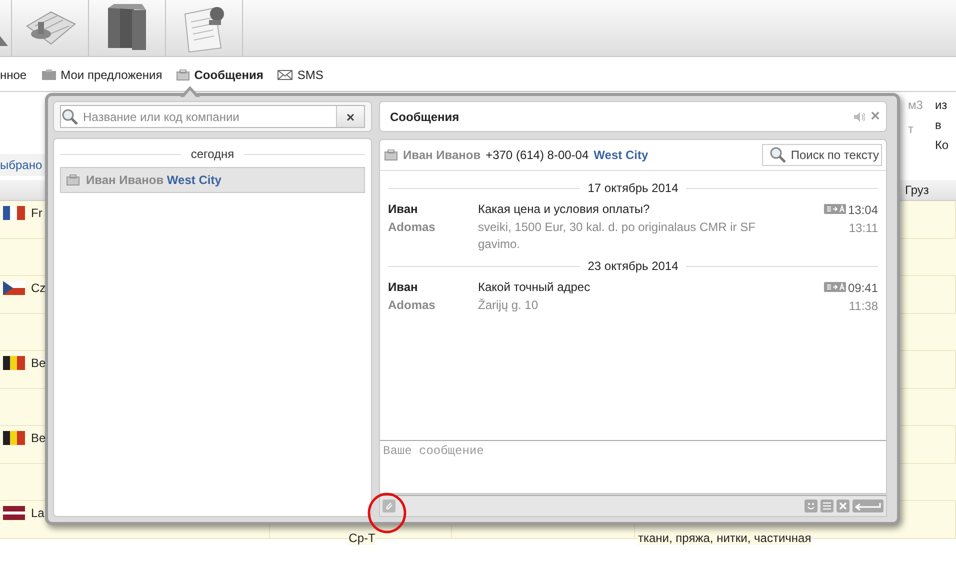 This screenshot has width=956, height=562. What do you see at coordinates (350, 116) in the screenshot?
I see `clear-button: ×` at bounding box center [350, 116].